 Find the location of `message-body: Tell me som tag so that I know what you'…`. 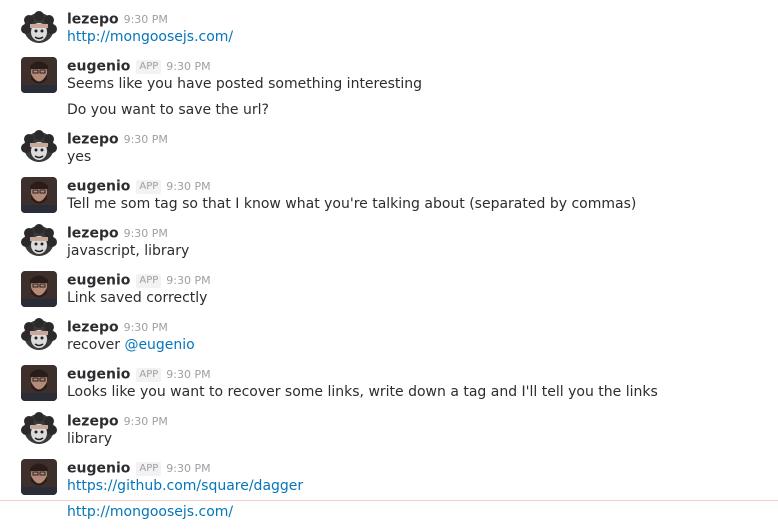

message-body: Tell me som tag so that I know what you'… is located at coordinates (352, 204).